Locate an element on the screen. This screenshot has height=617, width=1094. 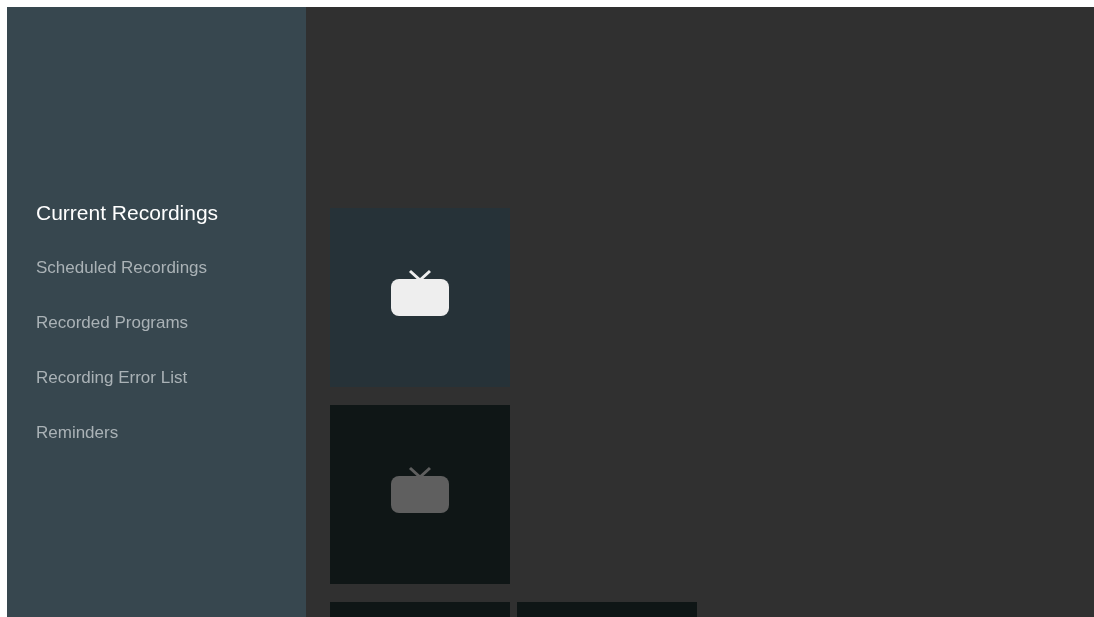
menu-item: Scheduled Recordings is located at coordinates (122, 268).